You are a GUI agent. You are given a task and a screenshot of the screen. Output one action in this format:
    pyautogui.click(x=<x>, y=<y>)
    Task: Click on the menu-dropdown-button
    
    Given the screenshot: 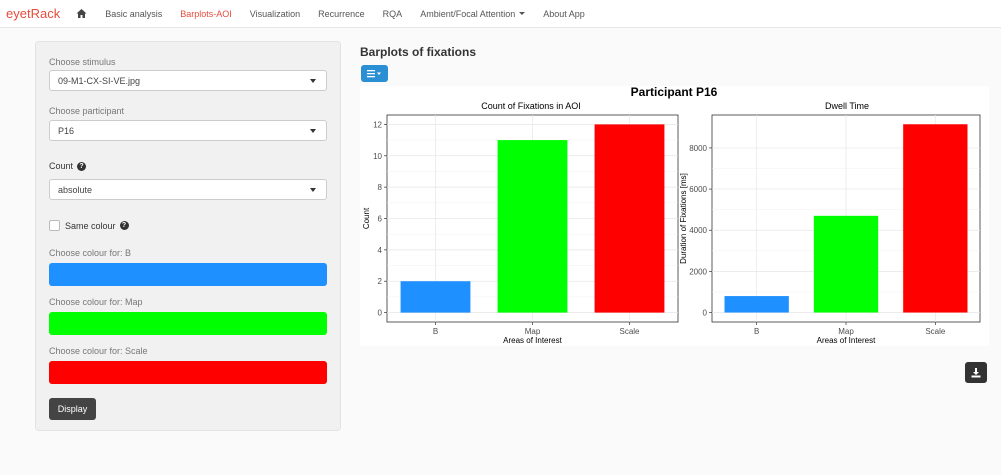 What is the action you would take?
    pyautogui.click(x=374, y=73)
    